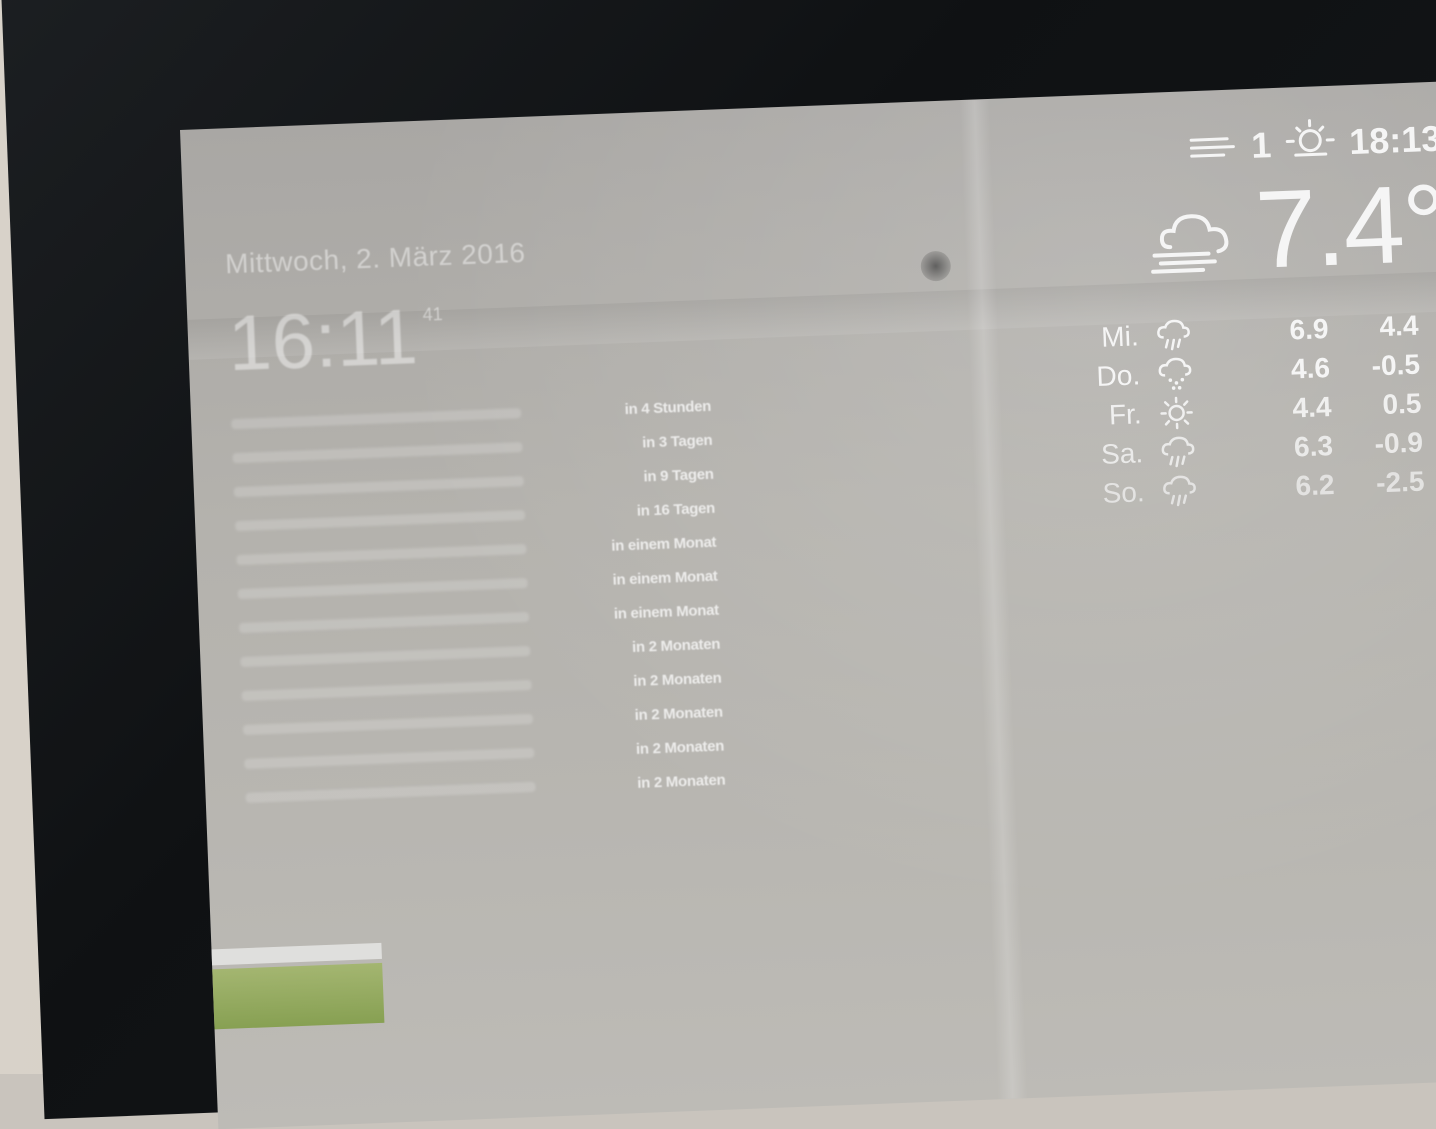 This screenshot has width=1436, height=1129. Describe the element at coordinates (1310, 143) in the screenshot. I see `sunset-icon` at that location.